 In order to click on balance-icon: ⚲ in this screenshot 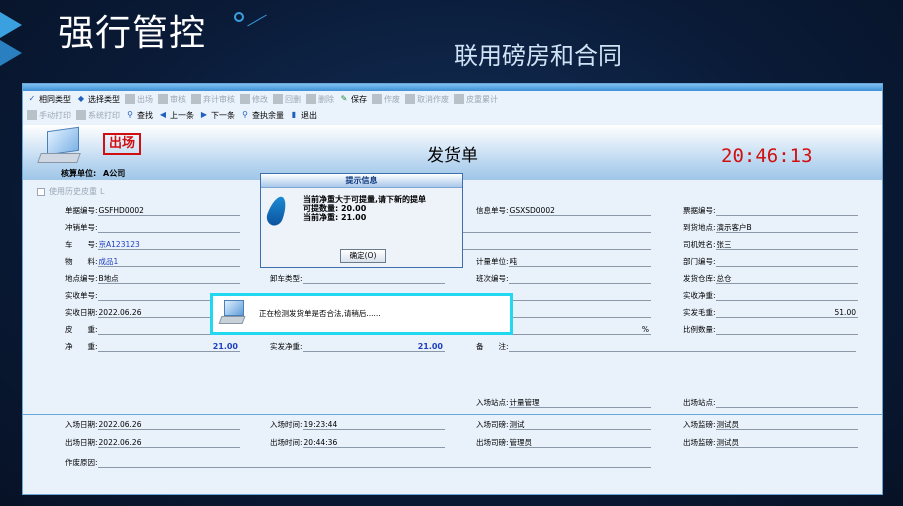, I will do `click(245, 114)`.